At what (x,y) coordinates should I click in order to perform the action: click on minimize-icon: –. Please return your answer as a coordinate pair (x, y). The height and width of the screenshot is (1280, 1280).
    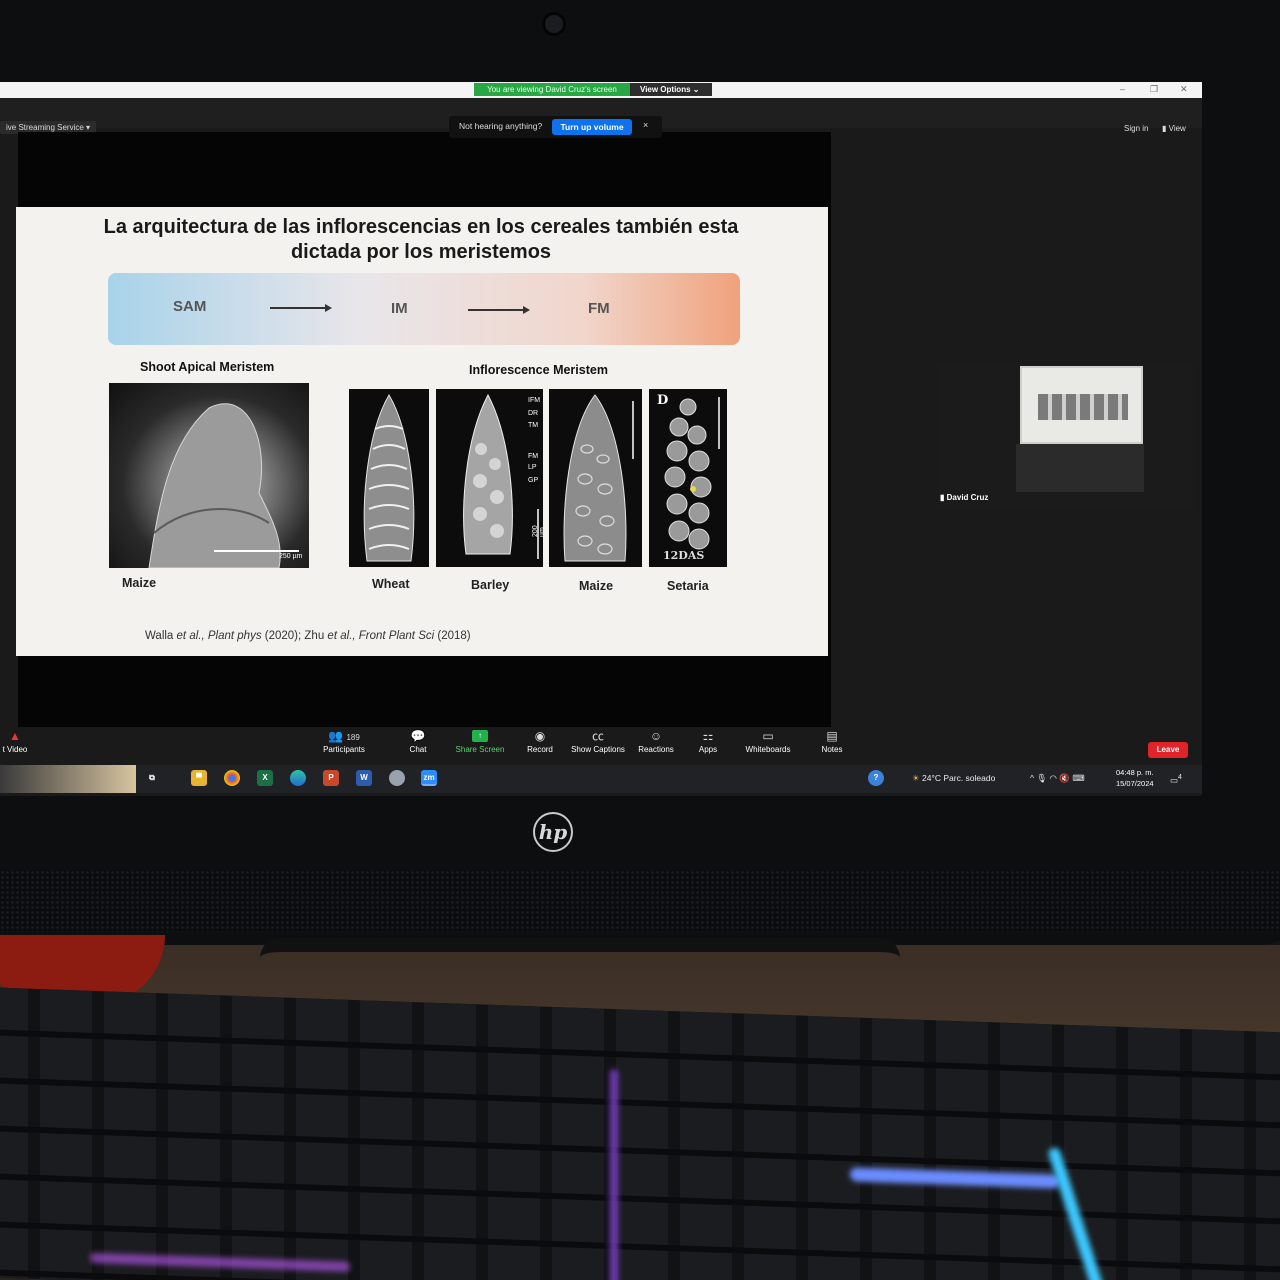
    Looking at the image, I should click on (1122, 89).